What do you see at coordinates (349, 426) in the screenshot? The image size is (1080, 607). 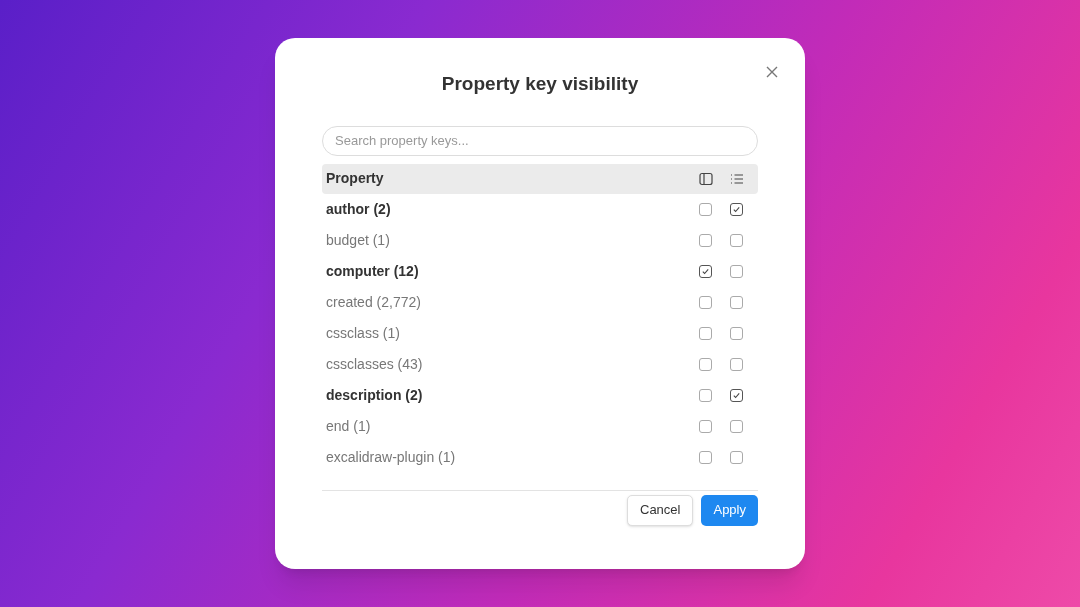 I see `property-label: end (1)` at bounding box center [349, 426].